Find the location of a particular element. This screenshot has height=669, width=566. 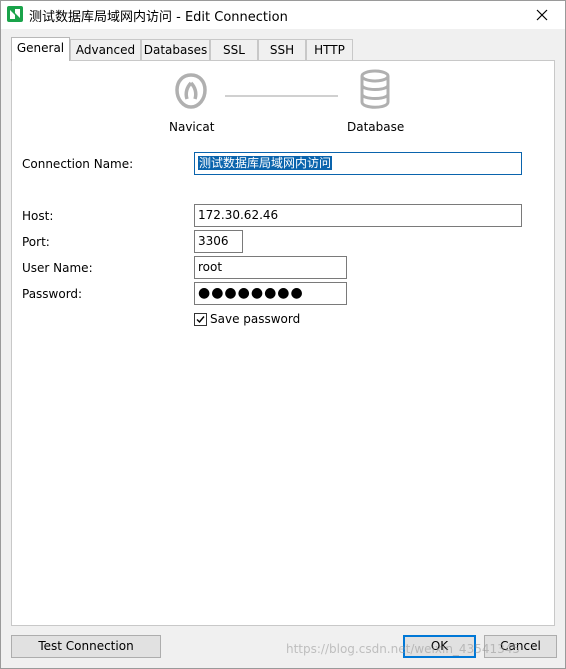

tab-ssl: SSL is located at coordinates (234, 49).